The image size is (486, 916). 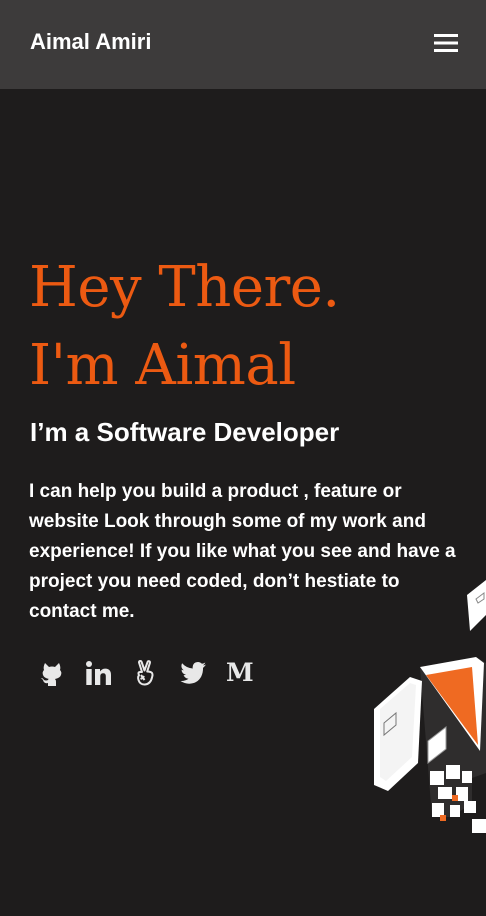 What do you see at coordinates (184, 287) in the screenshot?
I see `greeting-line-1: Hey There.` at bounding box center [184, 287].